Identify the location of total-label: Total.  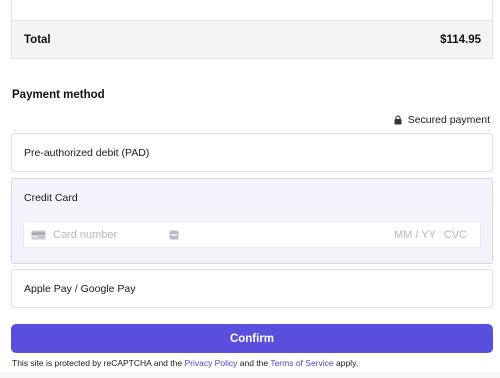
(37, 39).